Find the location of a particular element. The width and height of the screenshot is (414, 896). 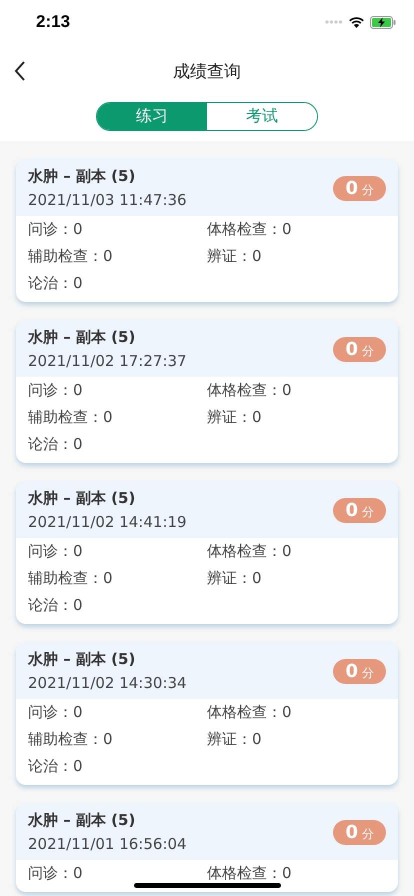

record-date: 2021/11/03 11:47:36 is located at coordinates (107, 200).